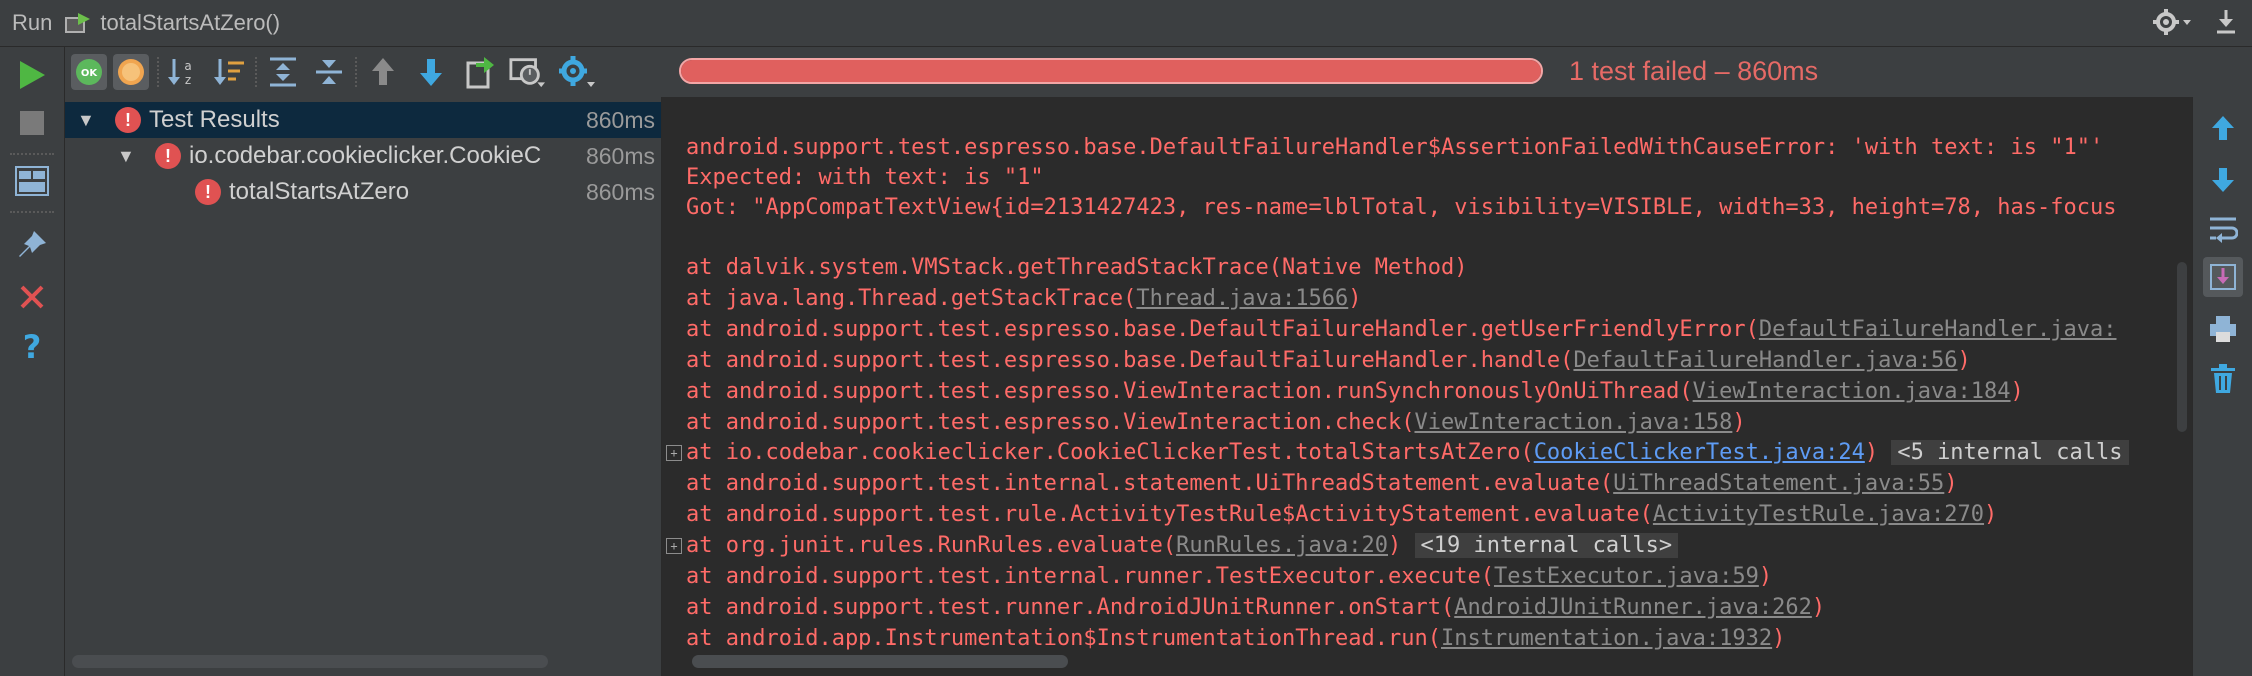  What do you see at coordinates (2226, 24) in the screenshot?
I see `minimize-icon` at bounding box center [2226, 24].